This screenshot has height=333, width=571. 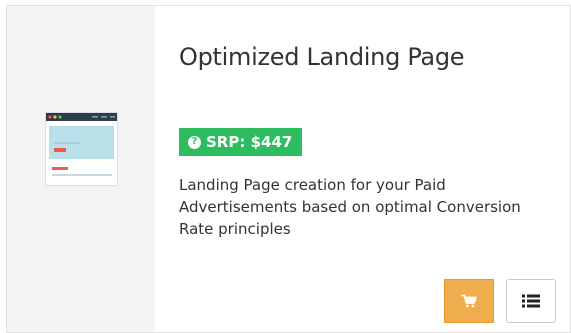 What do you see at coordinates (249, 142) in the screenshot?
I see `srp-label: SRP: $447` at bounding box center [249, 142].